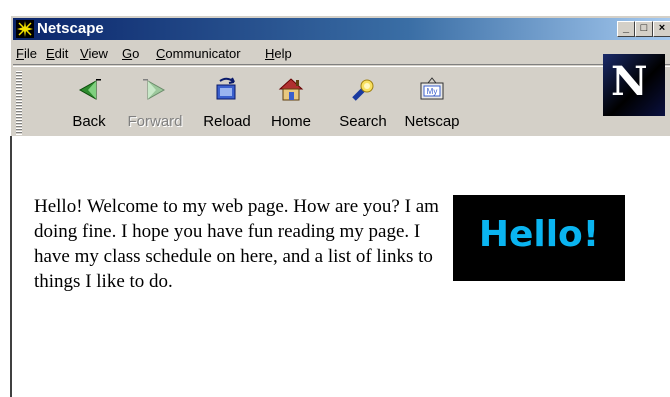 This screenshot has height=397, width=670. Describe the element at coordinates (98, 53) in the screenshot. I see `menu-view-rest: iew` at that location.